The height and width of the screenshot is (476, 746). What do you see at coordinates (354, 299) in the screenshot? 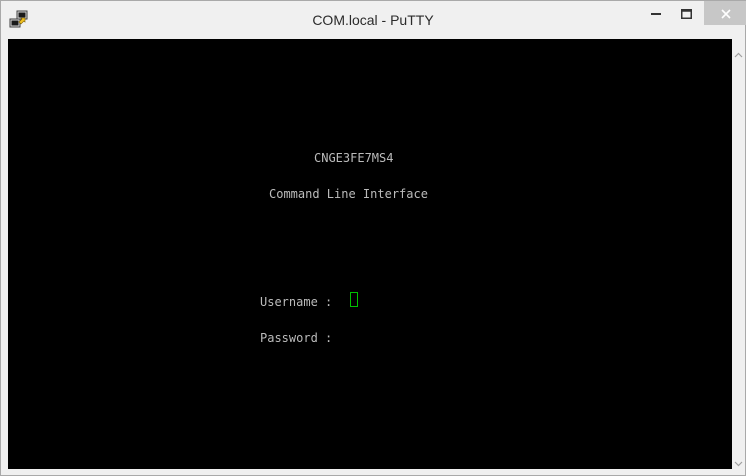
I see `terminal-cursor` at bounding box center [354, 299].